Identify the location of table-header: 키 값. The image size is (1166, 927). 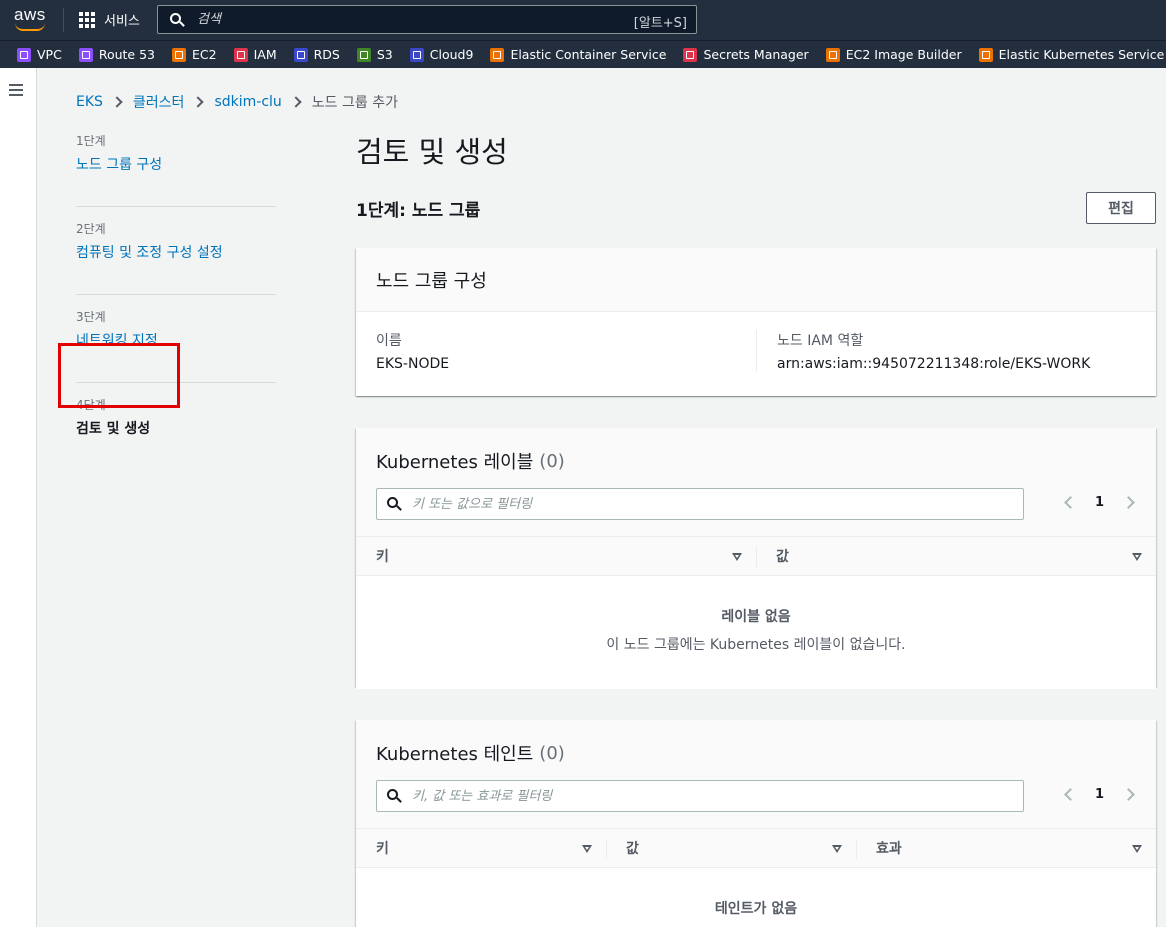
(756, 556).